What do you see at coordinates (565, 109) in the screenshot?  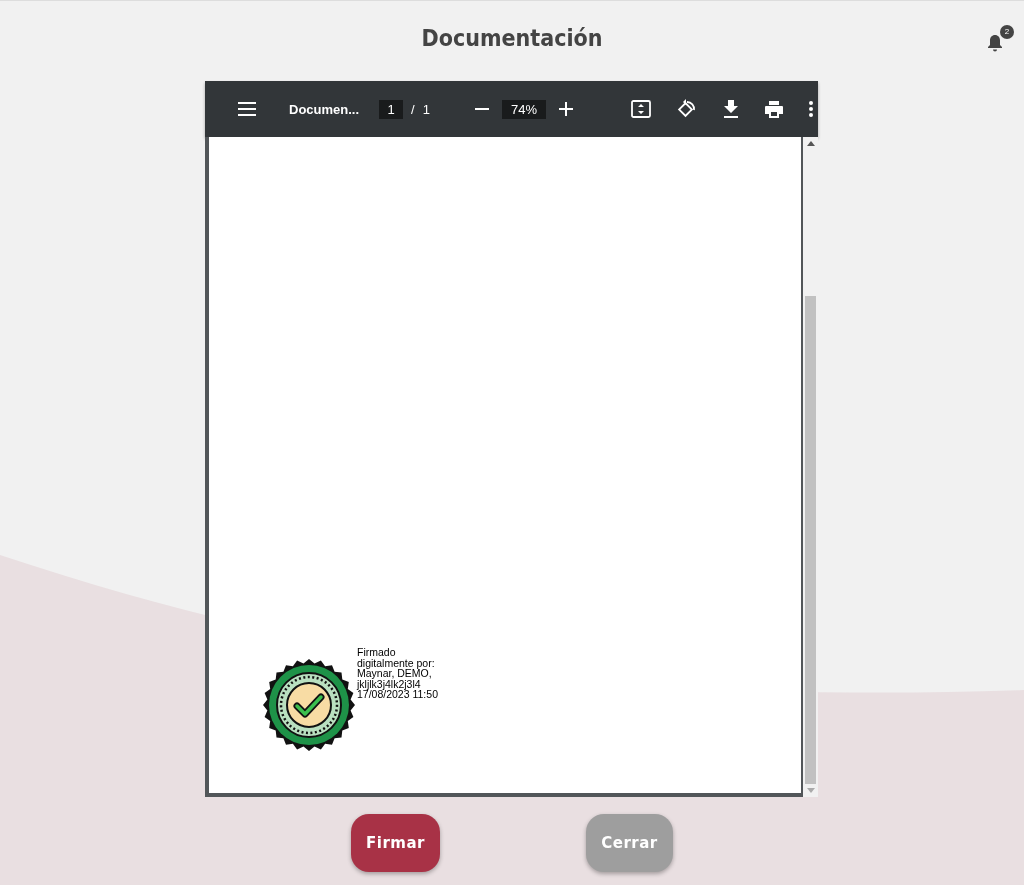 I see `plus-icon` at bounding box center [565, 109].